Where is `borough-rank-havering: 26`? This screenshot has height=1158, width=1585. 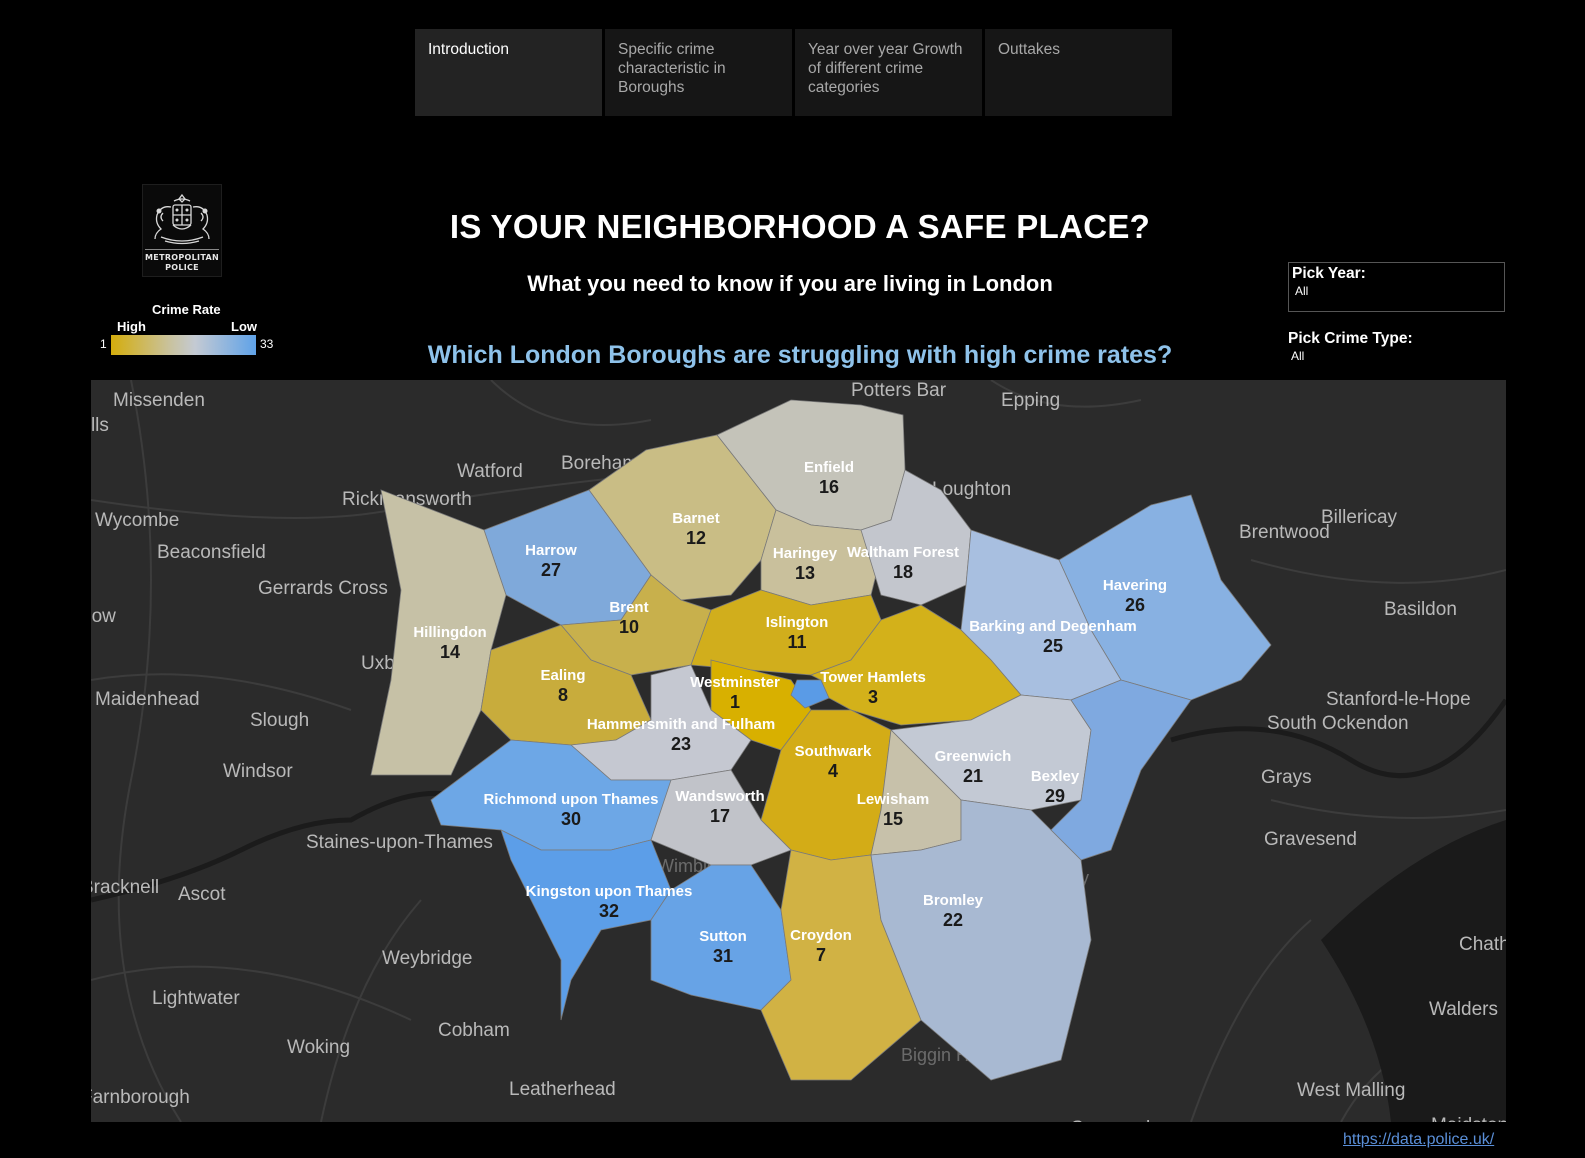 borough-rank-havering: 26 is located at coordinates (1135, 605).